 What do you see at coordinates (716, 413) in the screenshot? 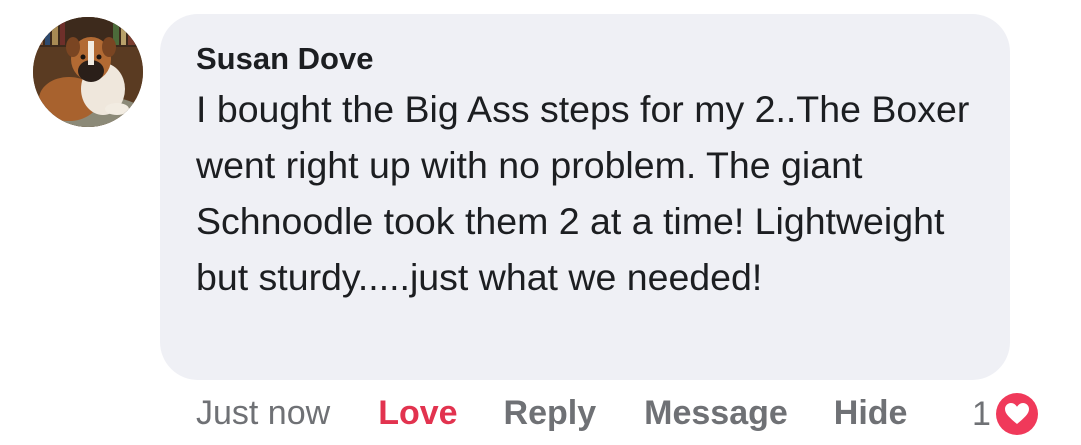
I see `message-button: Message` at bounding box center [716, 413].